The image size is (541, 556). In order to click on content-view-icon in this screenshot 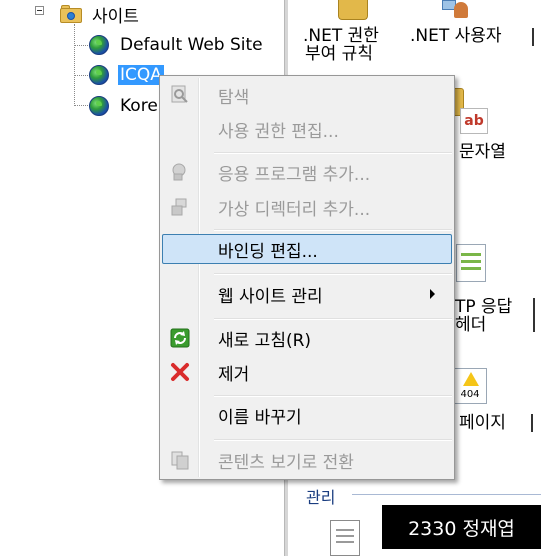, I will do `click(180, 460)`.